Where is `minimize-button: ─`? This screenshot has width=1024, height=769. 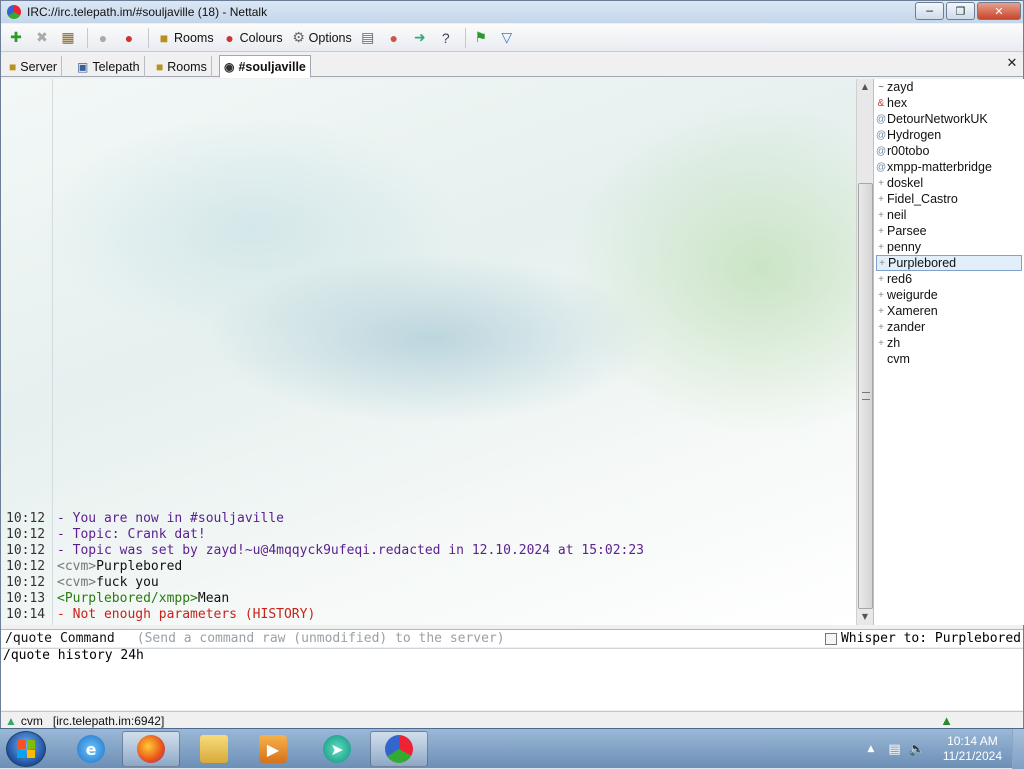 minimize-button: ─ is located at coordinates (929, 11).